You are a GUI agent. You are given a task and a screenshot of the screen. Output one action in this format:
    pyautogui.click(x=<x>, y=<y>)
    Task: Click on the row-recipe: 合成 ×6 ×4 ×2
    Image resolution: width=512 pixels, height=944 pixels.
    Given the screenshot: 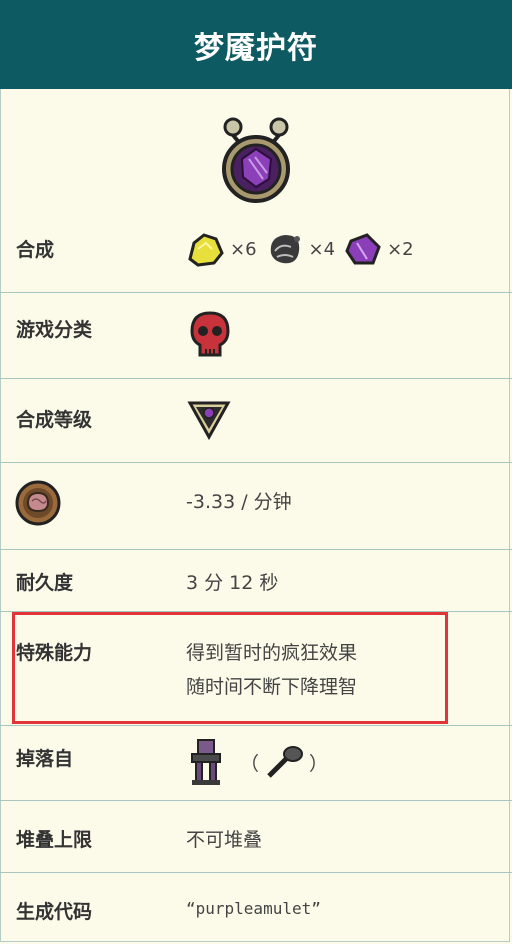 What is the action you would take?
    pyautogui.click(x=256, y=250)
    